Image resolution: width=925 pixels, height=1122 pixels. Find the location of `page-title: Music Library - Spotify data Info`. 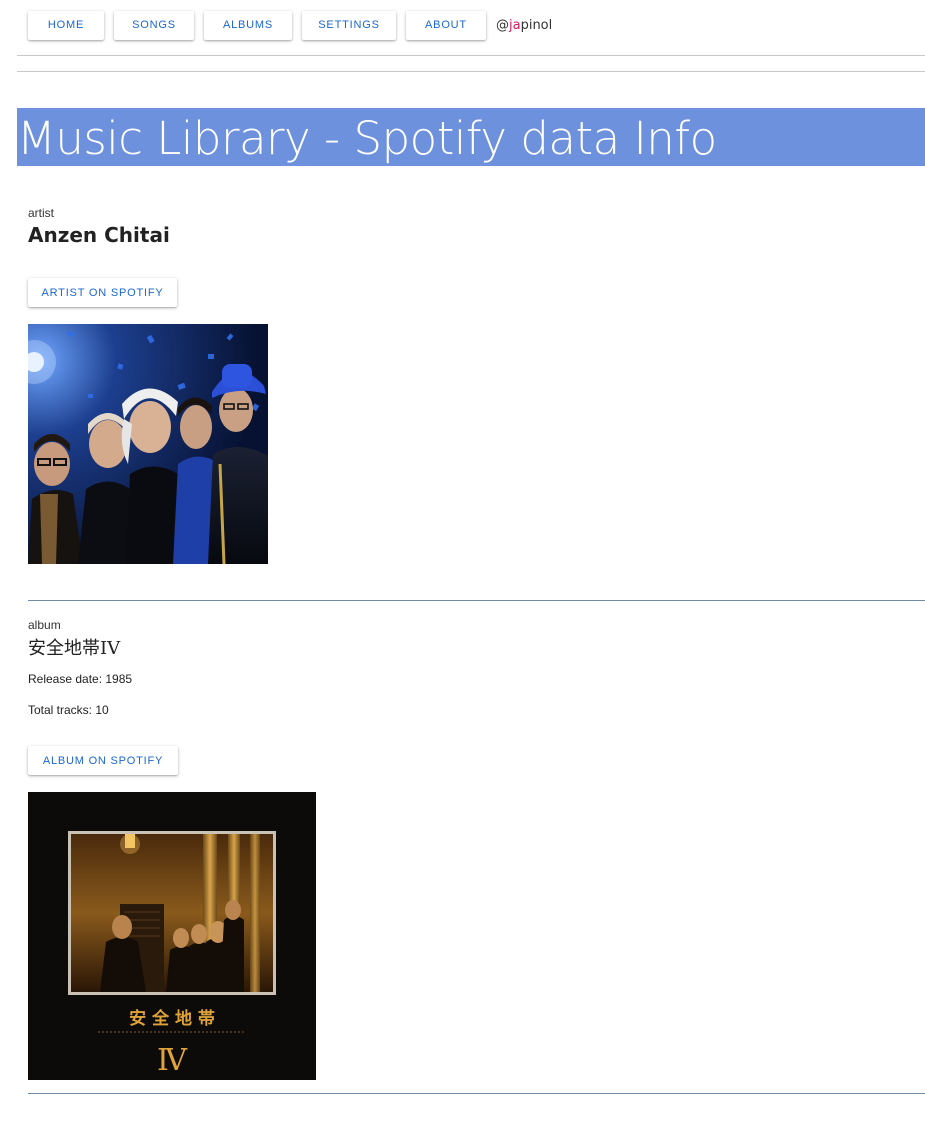

page-title: Music Library - Spotify data Info is located at coordinates (367, 138).